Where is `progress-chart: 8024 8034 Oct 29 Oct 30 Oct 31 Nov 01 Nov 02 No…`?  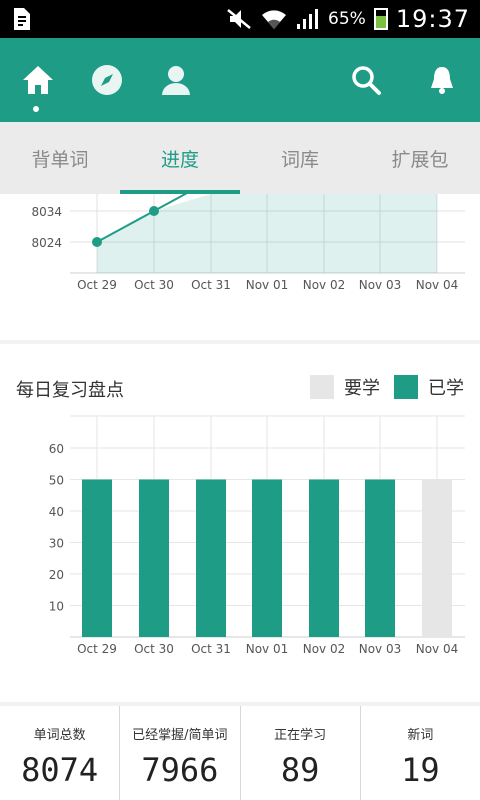
progress-chart: 8024 8034 Oct 29 Oct 30 Oct 31 Nov 01 Nov 02 No… is located at coordinates (248, 243).